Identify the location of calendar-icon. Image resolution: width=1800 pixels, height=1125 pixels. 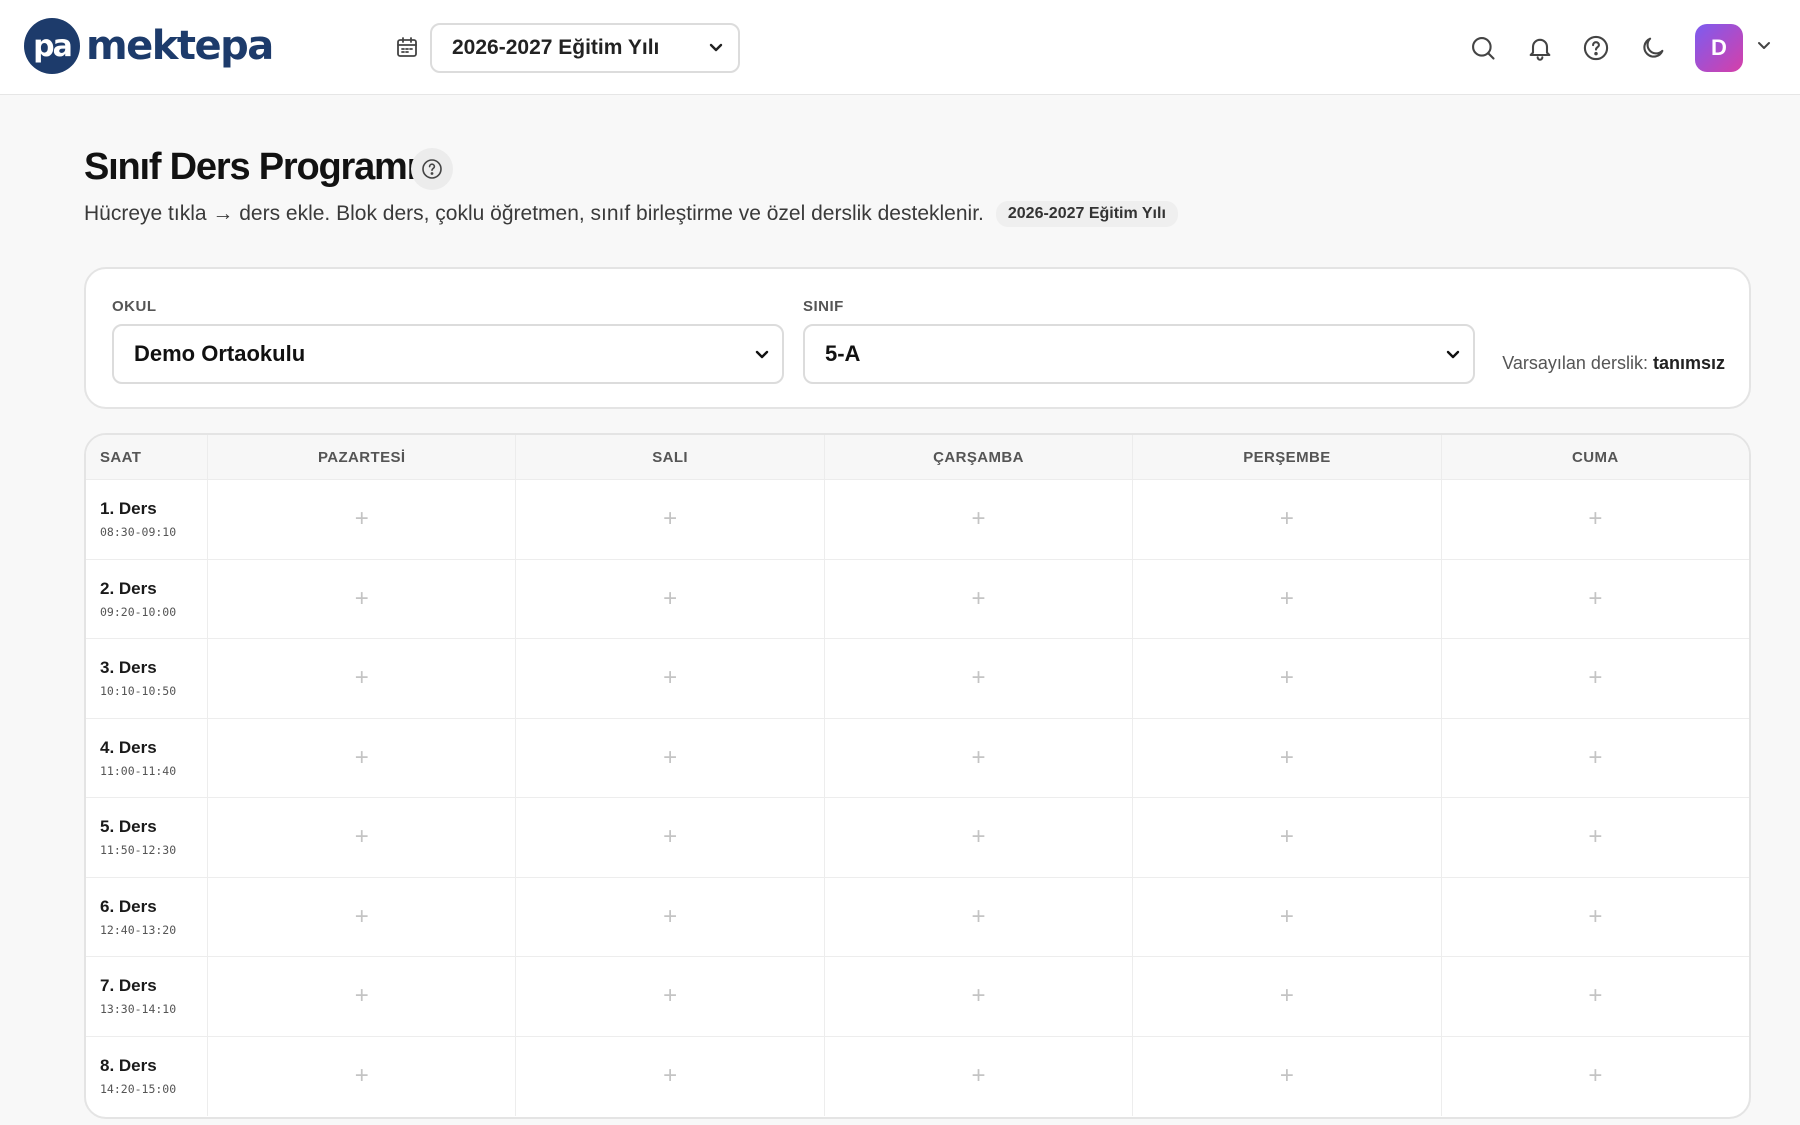
(407, 47).